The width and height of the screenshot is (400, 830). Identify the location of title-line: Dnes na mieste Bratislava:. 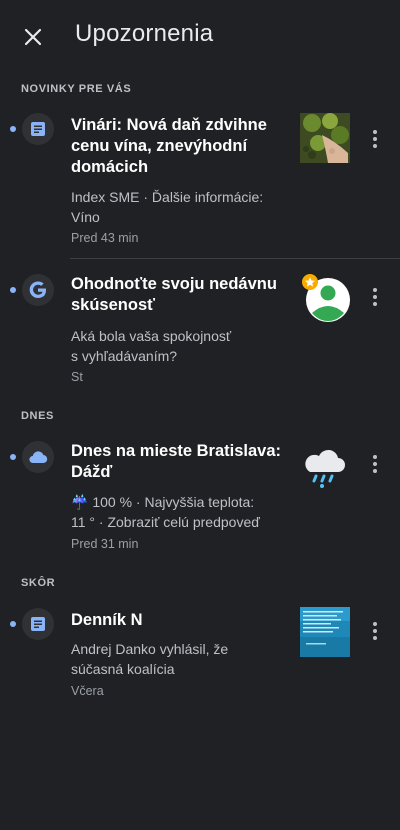
(176, 451).